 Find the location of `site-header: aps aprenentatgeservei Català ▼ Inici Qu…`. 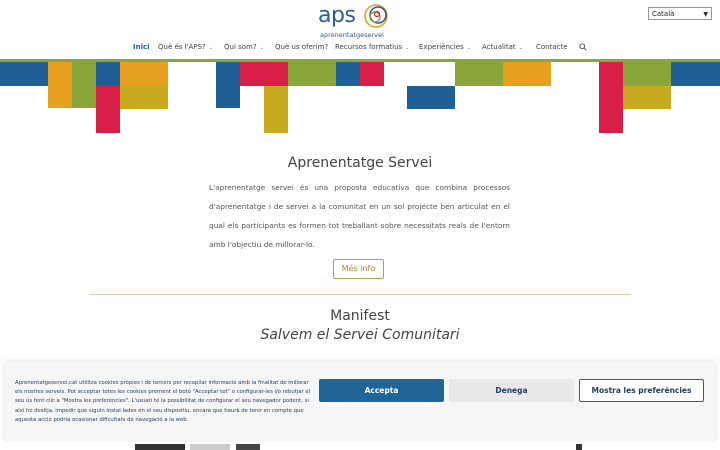

site-header: aps aprenentatgeservei Català ▼ Inici Qu… is located at coordinates (360, 31).